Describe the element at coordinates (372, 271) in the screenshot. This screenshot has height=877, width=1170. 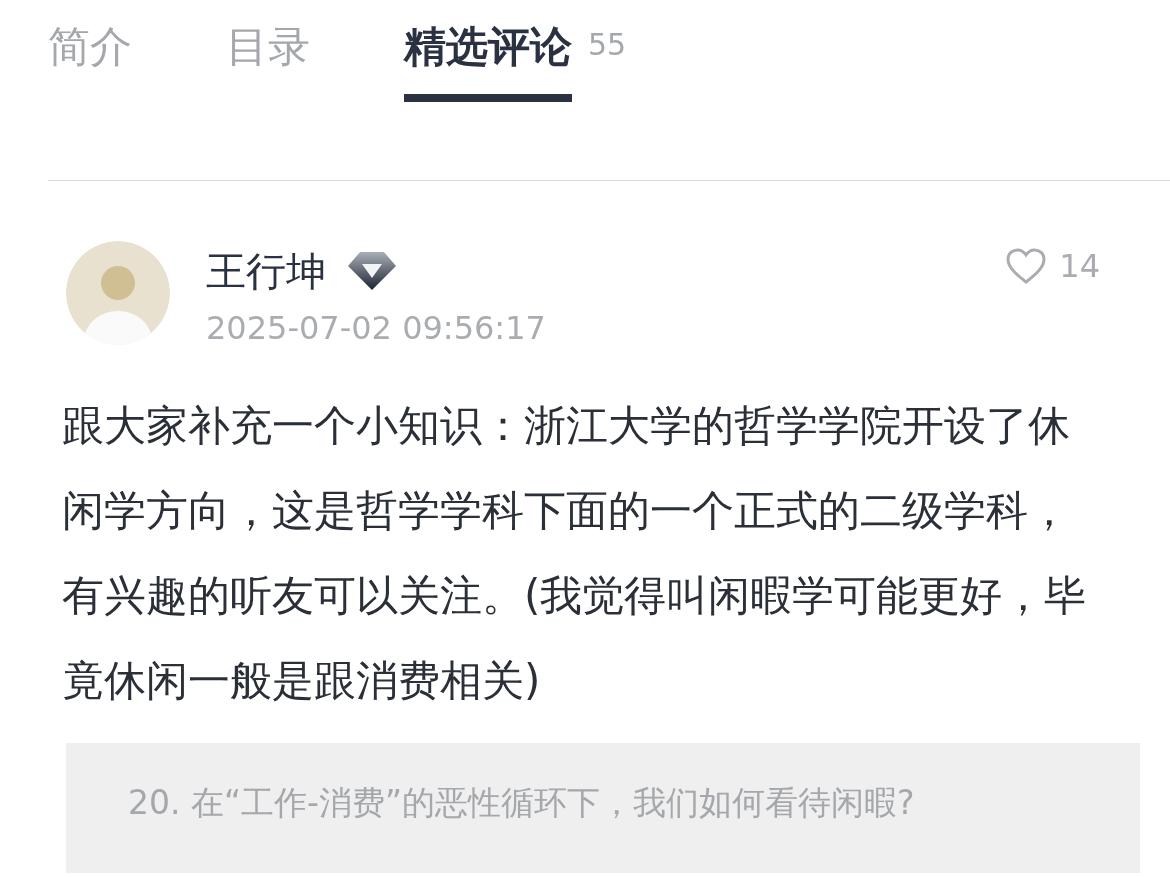
I see `diamond-icon` at that location.